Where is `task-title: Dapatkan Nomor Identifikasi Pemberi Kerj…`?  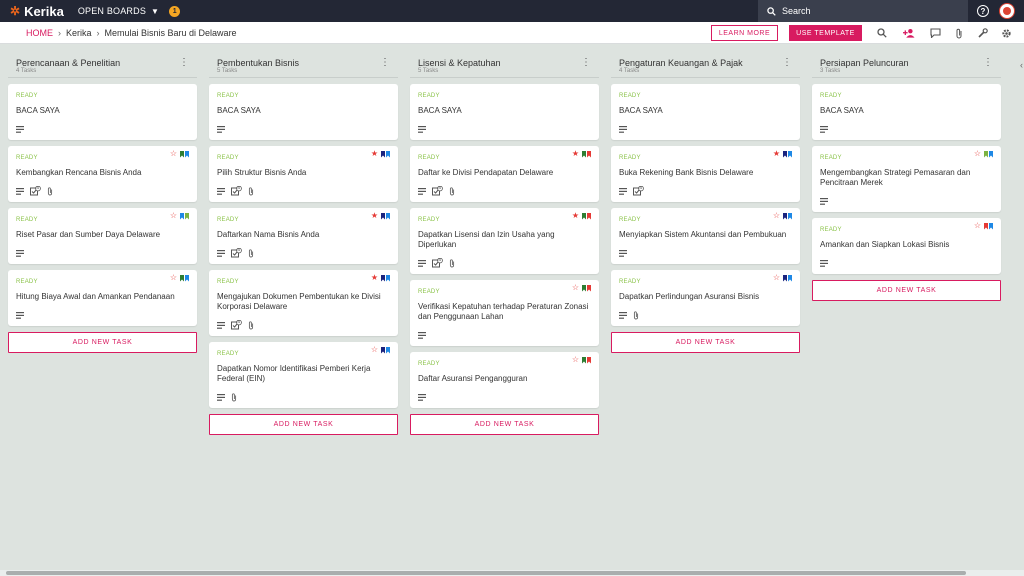
task-title: Dapatkan Nomor Identifikasi Pemberi Kerj… is located at coordinates (303, 374).